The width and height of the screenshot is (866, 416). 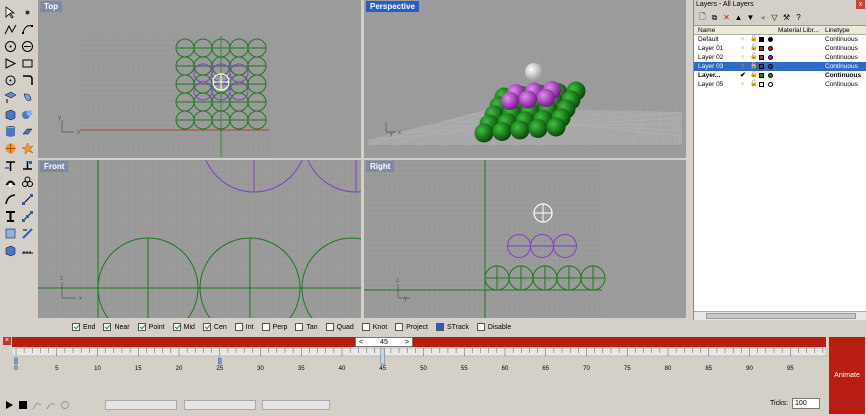 I want to click on delete-icon: ✕, so click(x=726, y=17).